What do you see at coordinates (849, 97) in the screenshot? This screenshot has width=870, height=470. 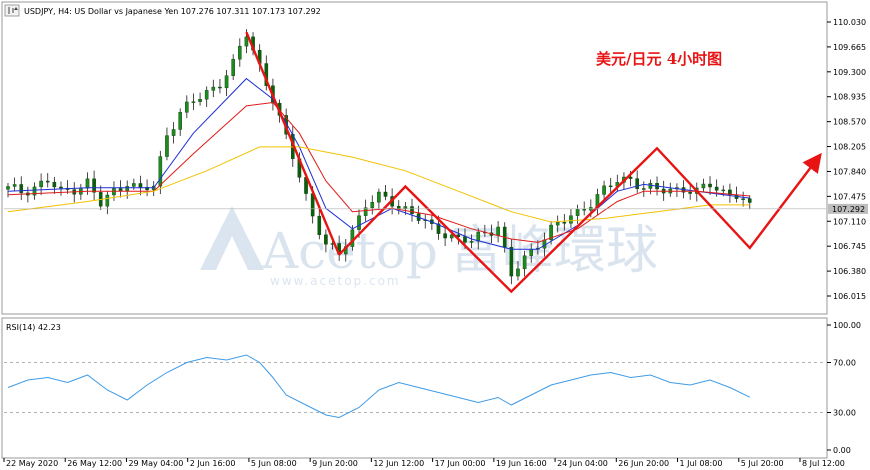 I see `price-label: 108.935` at bounding box center [849, 97].